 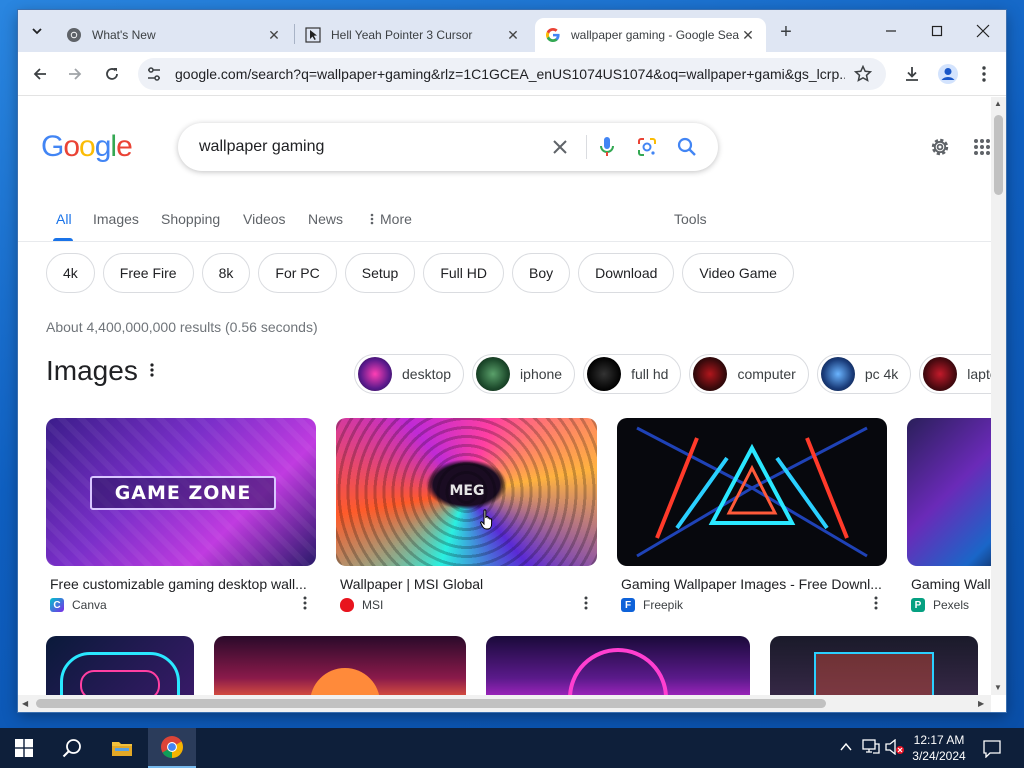 I want to click on downloads-button, so click(x=912, y=74).